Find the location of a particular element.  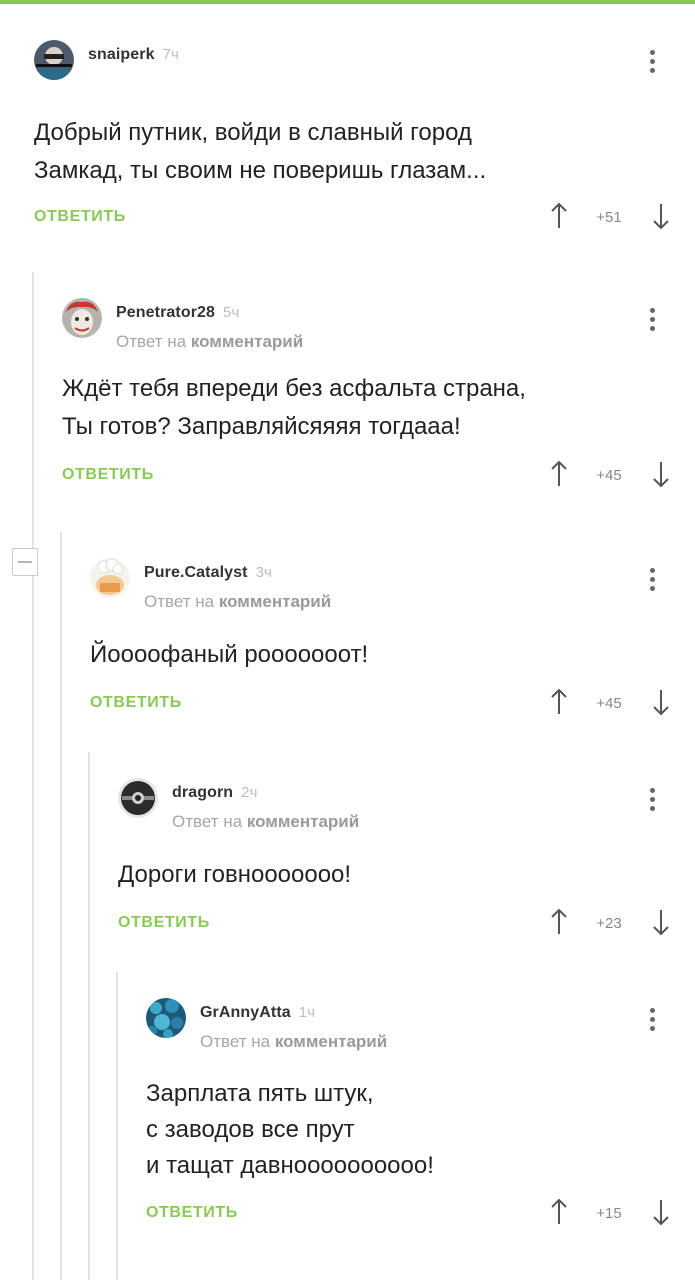

dark-sphere-avatar-icon is located at coordinates (138, 798).